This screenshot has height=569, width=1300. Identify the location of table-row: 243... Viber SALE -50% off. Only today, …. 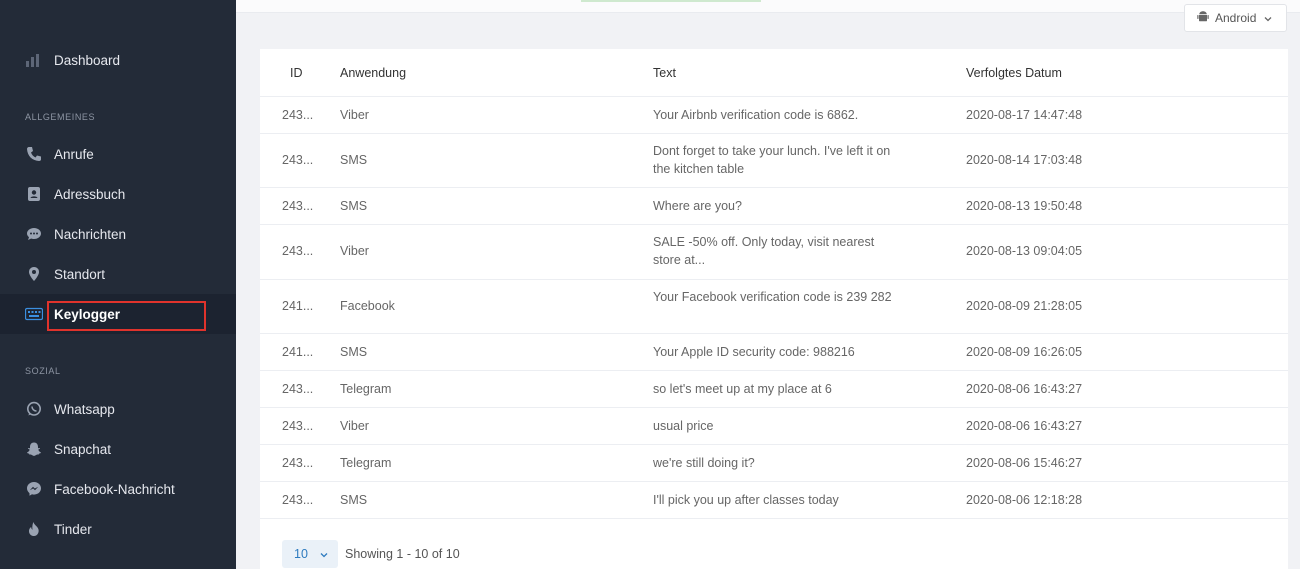
(774, 252).